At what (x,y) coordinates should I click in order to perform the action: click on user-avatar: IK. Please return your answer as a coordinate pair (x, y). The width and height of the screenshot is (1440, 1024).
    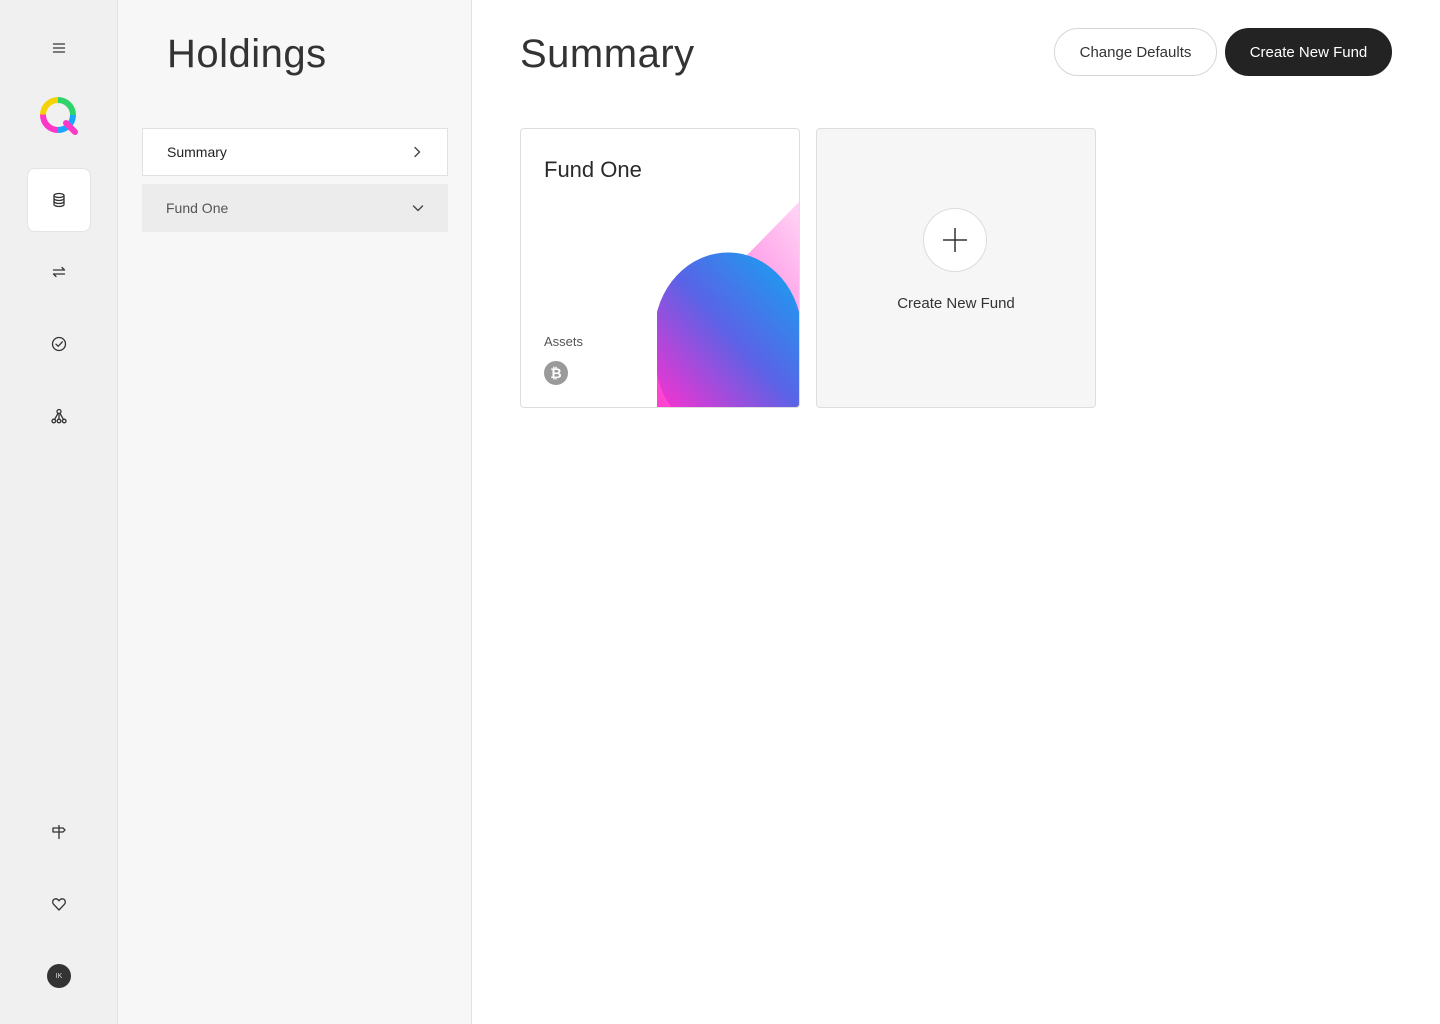
    Looking at the image, I should click on (59, 976).